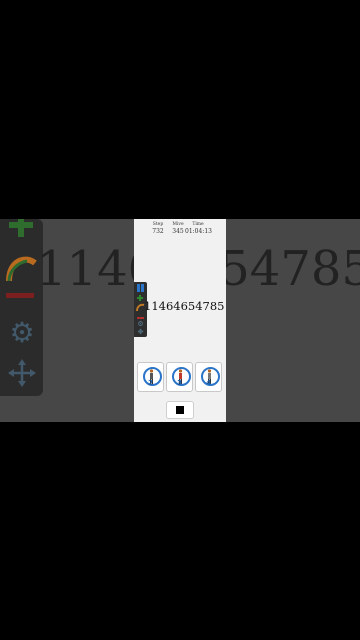  Describe the element at coordinates (184, 306) in the screenshot. I see `counter-display: 11464654785` at that location.